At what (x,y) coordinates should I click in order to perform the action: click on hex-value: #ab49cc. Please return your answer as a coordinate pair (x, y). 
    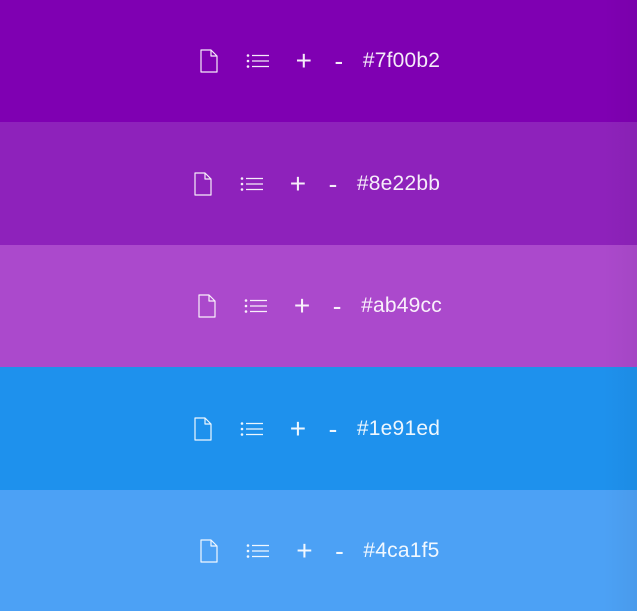
    Looking at the image, I should click on (401, 306).